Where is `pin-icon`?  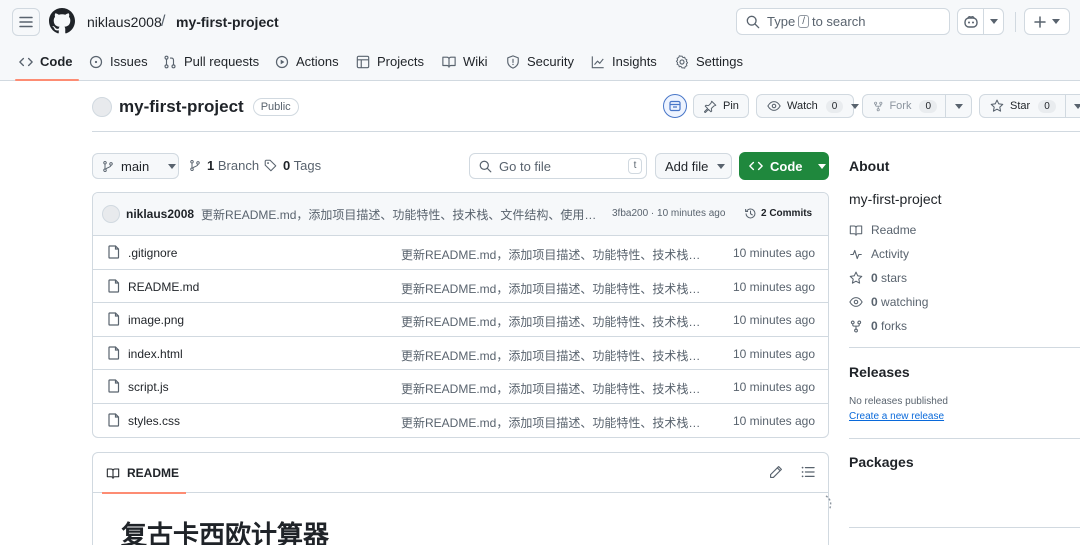
pin-icon is located at coordinates (710, 106).